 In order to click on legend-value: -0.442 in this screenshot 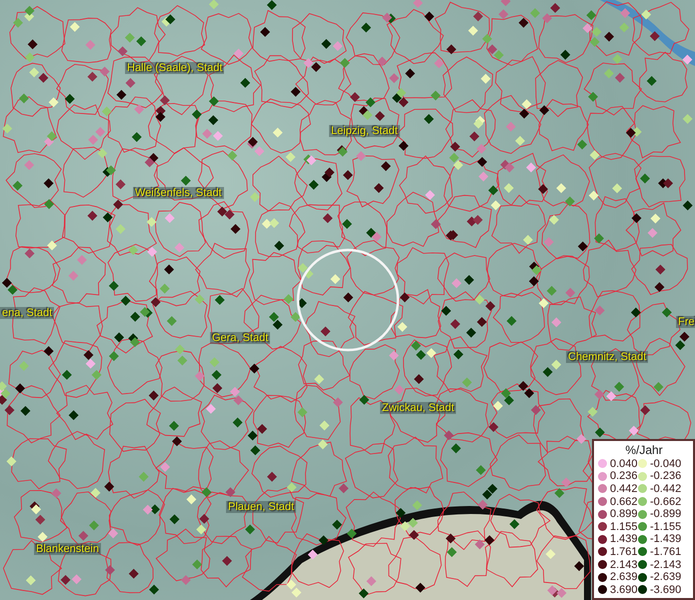, I will do `click(666, 488)`.